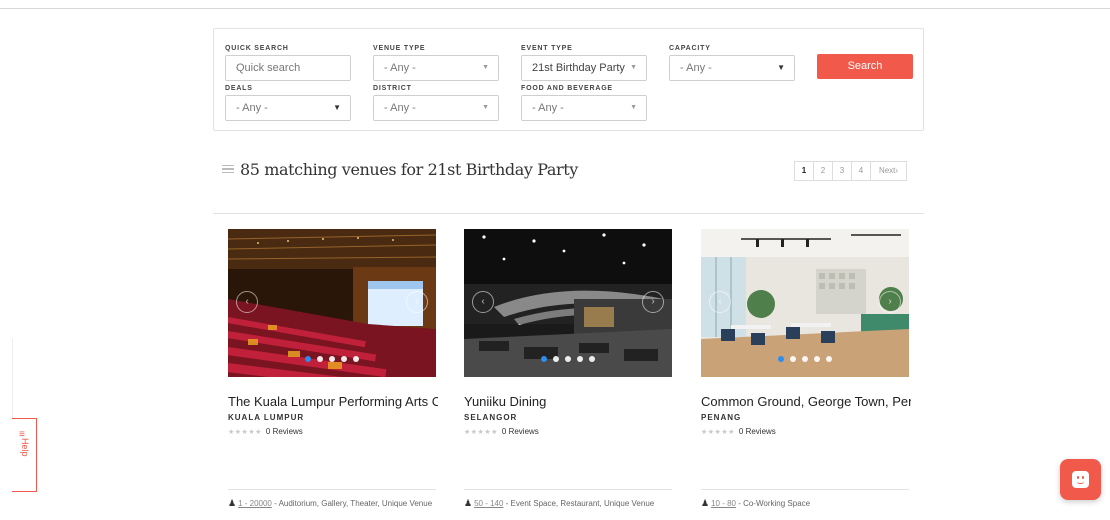 This screenshot has height=520, width=1110. I want to click on venue-region: KUALA LUMPUR, so click(266, 417).